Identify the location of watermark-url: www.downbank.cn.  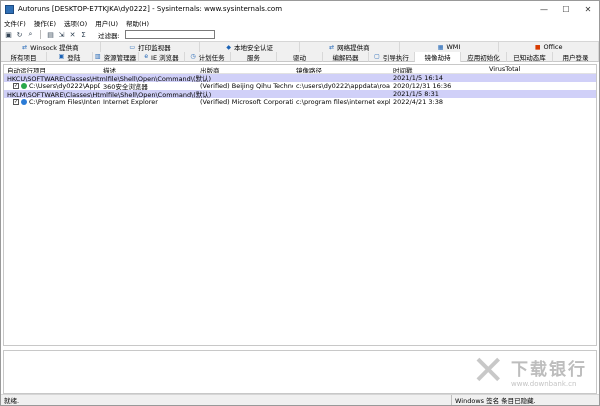
(544, 383).